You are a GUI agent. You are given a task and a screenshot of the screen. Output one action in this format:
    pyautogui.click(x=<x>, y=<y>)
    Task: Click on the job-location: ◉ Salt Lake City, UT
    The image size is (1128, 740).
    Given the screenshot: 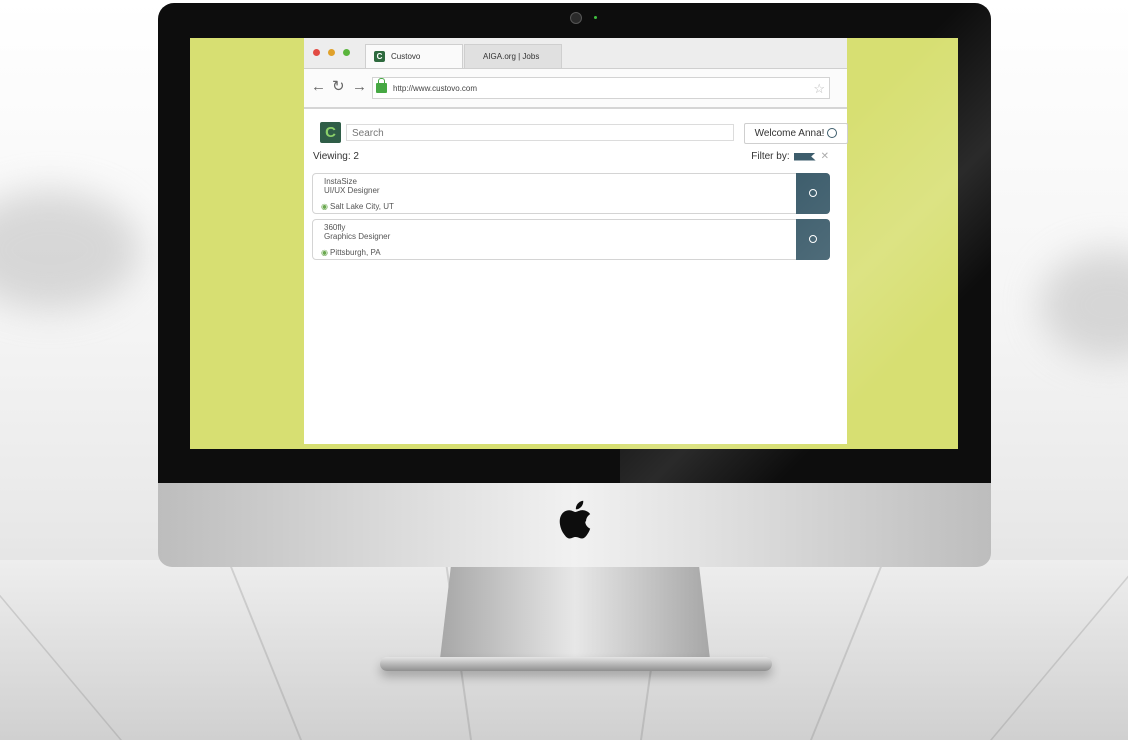 What is the action you would take?
    pyautogui.click(x=357, y=206)
    